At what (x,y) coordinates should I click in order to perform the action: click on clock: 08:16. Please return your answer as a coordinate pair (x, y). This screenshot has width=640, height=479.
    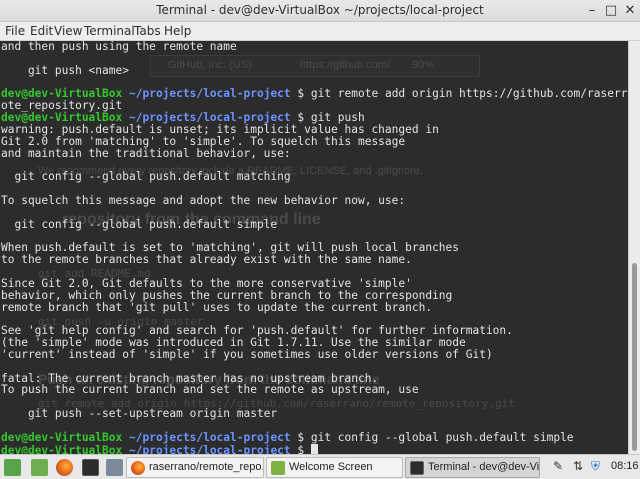
    Looking at the image, I should click on (625, 466).